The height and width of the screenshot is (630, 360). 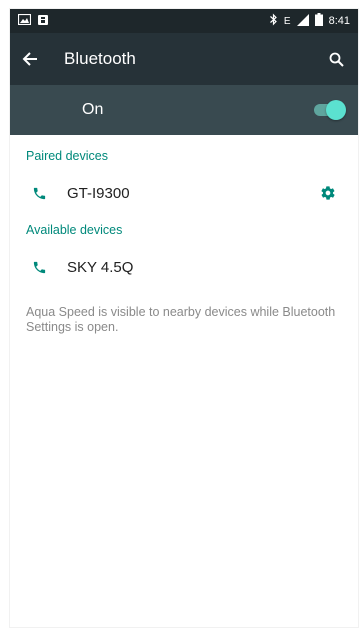 I want to click on available-devices-section: Available devices SKY 4.5Q, so click(x=184, y=254).